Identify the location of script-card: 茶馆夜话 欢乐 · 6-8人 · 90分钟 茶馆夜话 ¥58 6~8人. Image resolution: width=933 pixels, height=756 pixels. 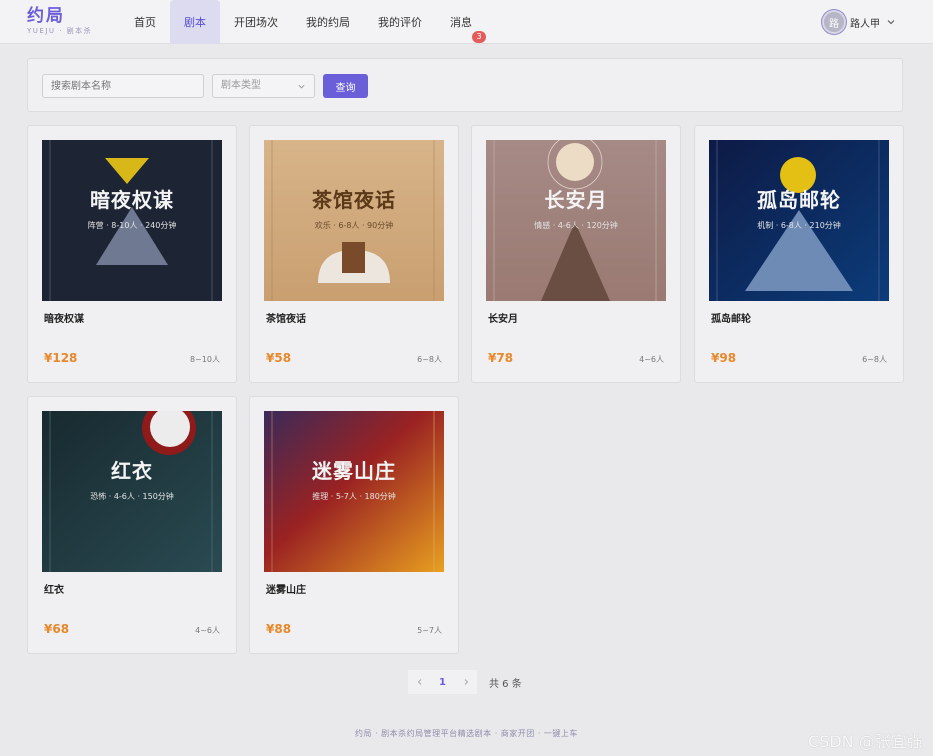
(354, 254).